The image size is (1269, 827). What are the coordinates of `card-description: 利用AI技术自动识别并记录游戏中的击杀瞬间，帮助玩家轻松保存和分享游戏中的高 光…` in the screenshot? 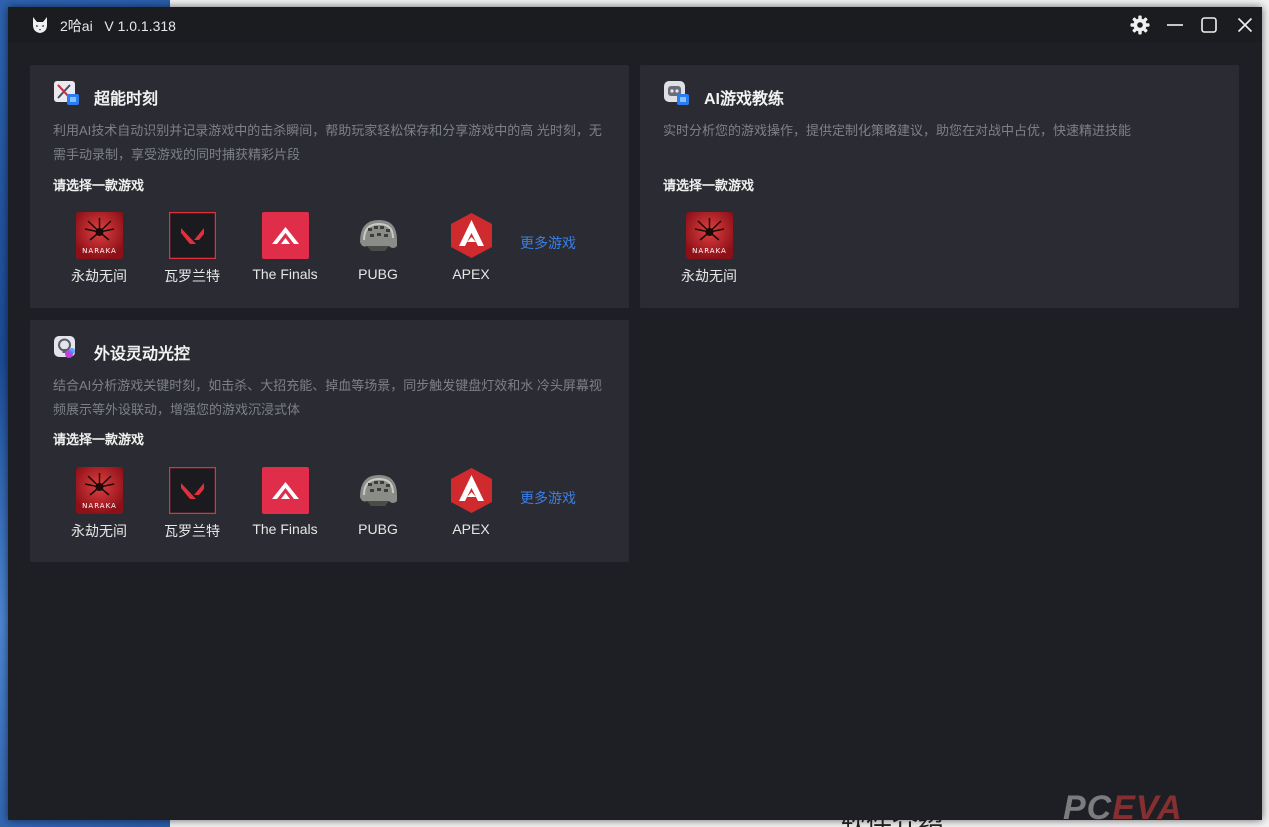 It's located at (327, 142).